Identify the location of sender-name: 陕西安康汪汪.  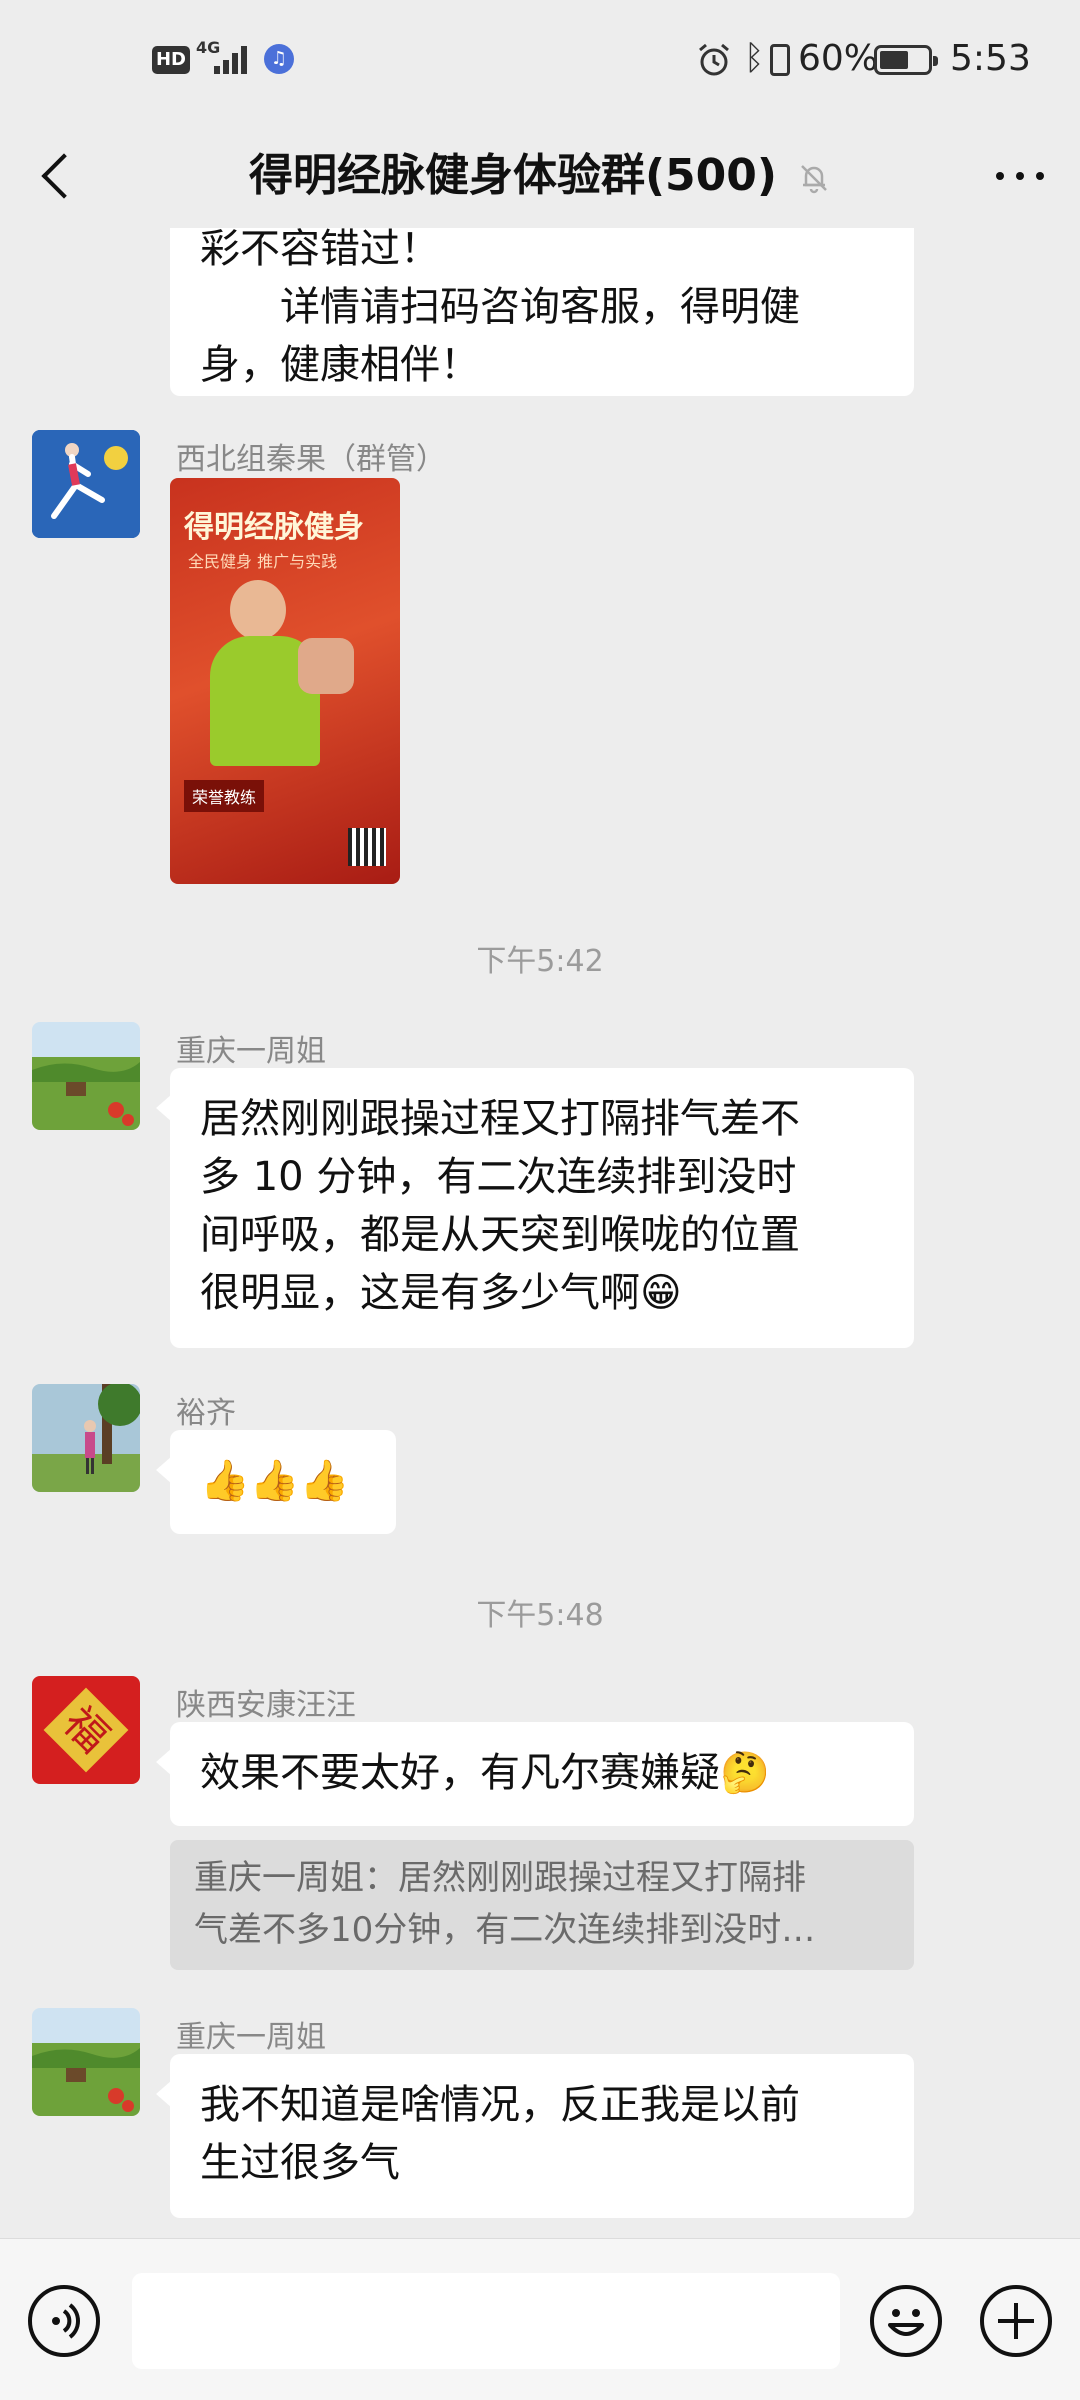
(266, 1705).